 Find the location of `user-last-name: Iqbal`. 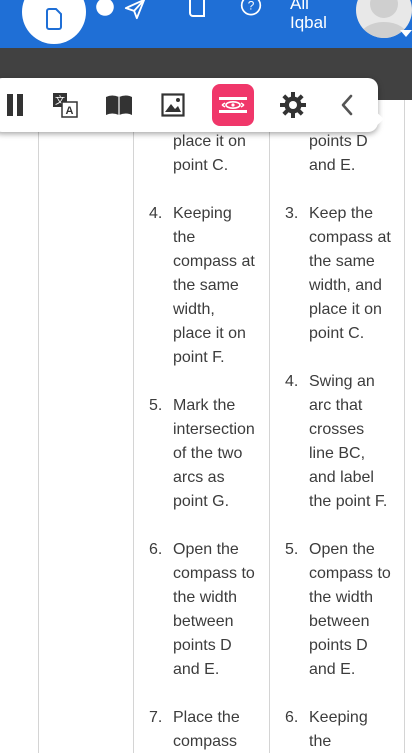

user-last-name: Iqbal is located at coordinates (308, 22).